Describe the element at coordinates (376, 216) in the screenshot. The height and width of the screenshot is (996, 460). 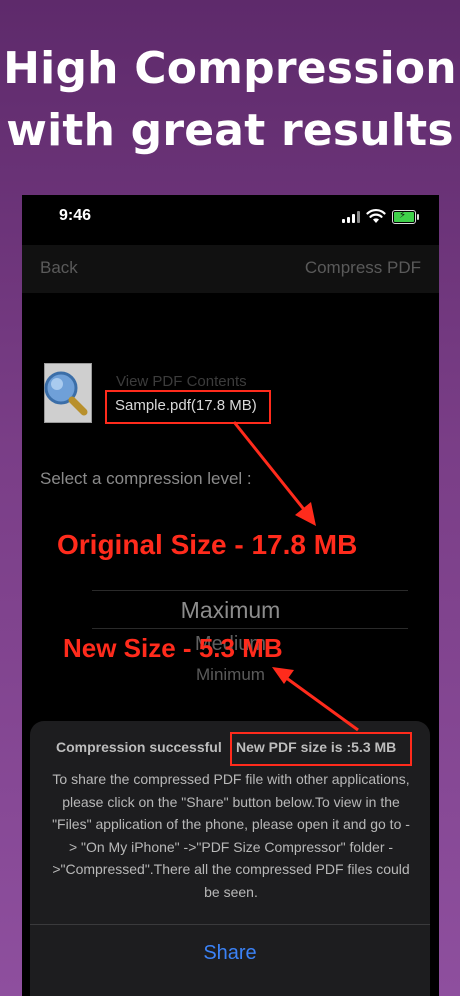
I see `wifi-icon` at that location.